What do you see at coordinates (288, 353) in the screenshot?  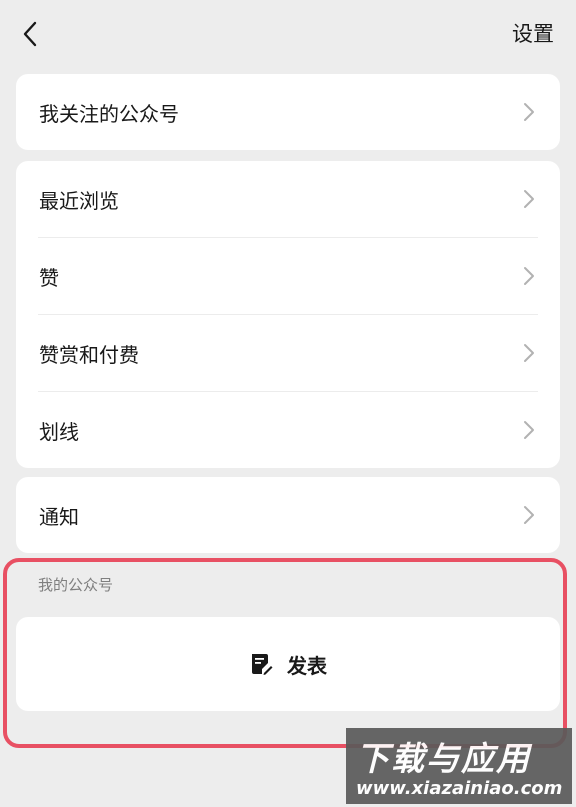 I see `row-rewards-and-payments: 赞赏和付费` at bounding box center [288, 353].